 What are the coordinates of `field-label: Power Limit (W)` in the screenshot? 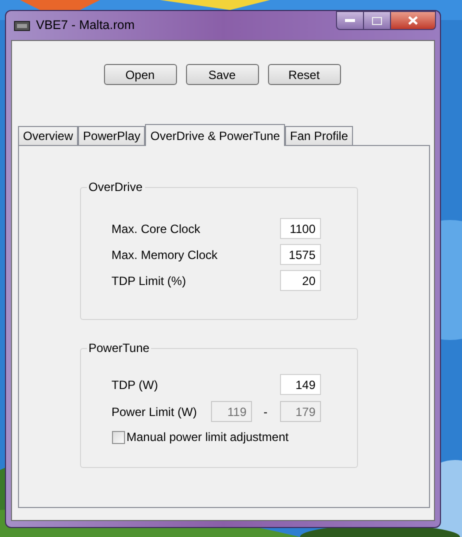 It's located at (154, 412).